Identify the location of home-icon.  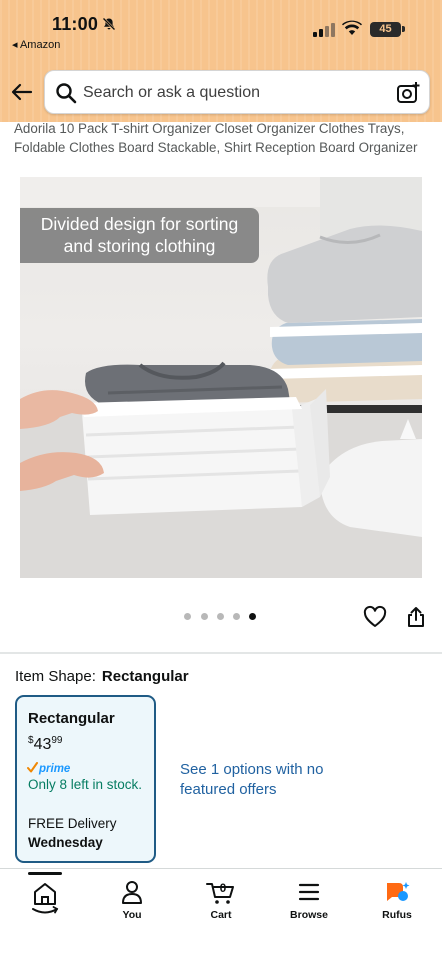
(45, 898).